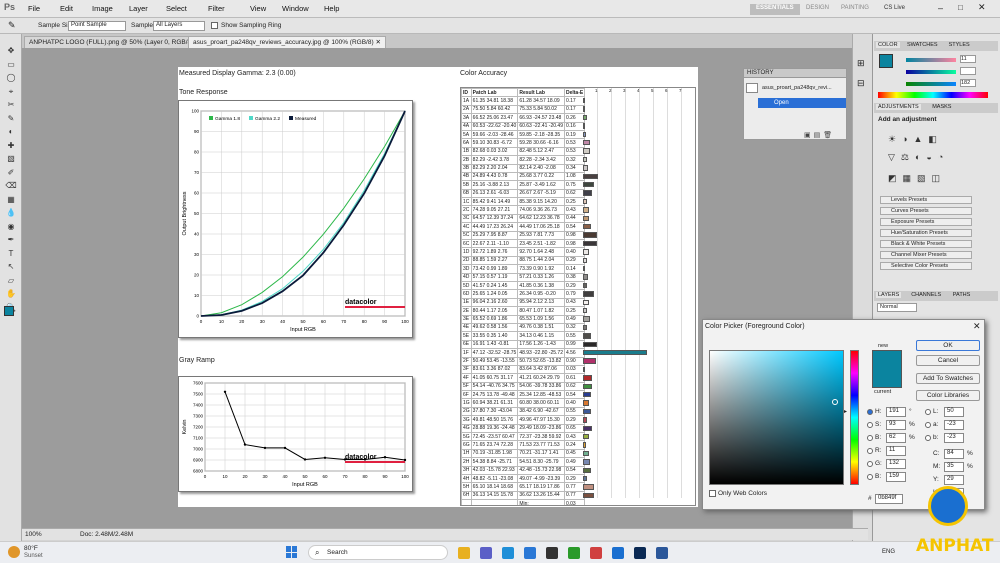 Image resolution: width=1000 pixels, height=563 pixels. Describe the element at coordinates (11, 92) in the screenshot. I see `quick-select-tool-icon: ⌖` at that location.